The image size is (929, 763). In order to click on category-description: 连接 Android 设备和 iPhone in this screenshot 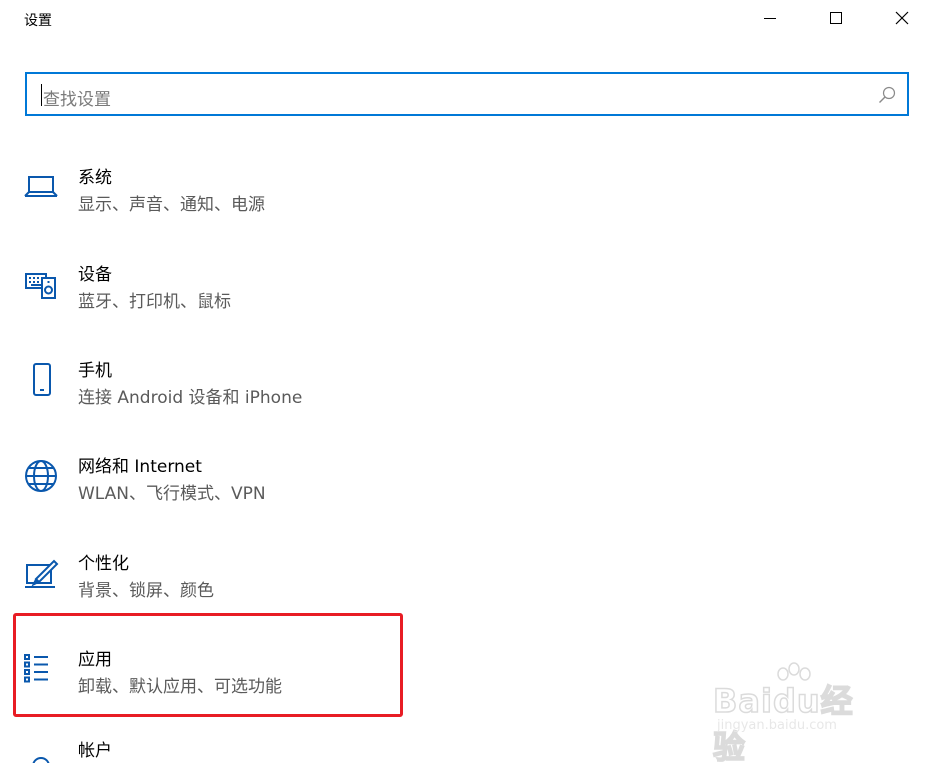, I will do `click(190, 398)`.